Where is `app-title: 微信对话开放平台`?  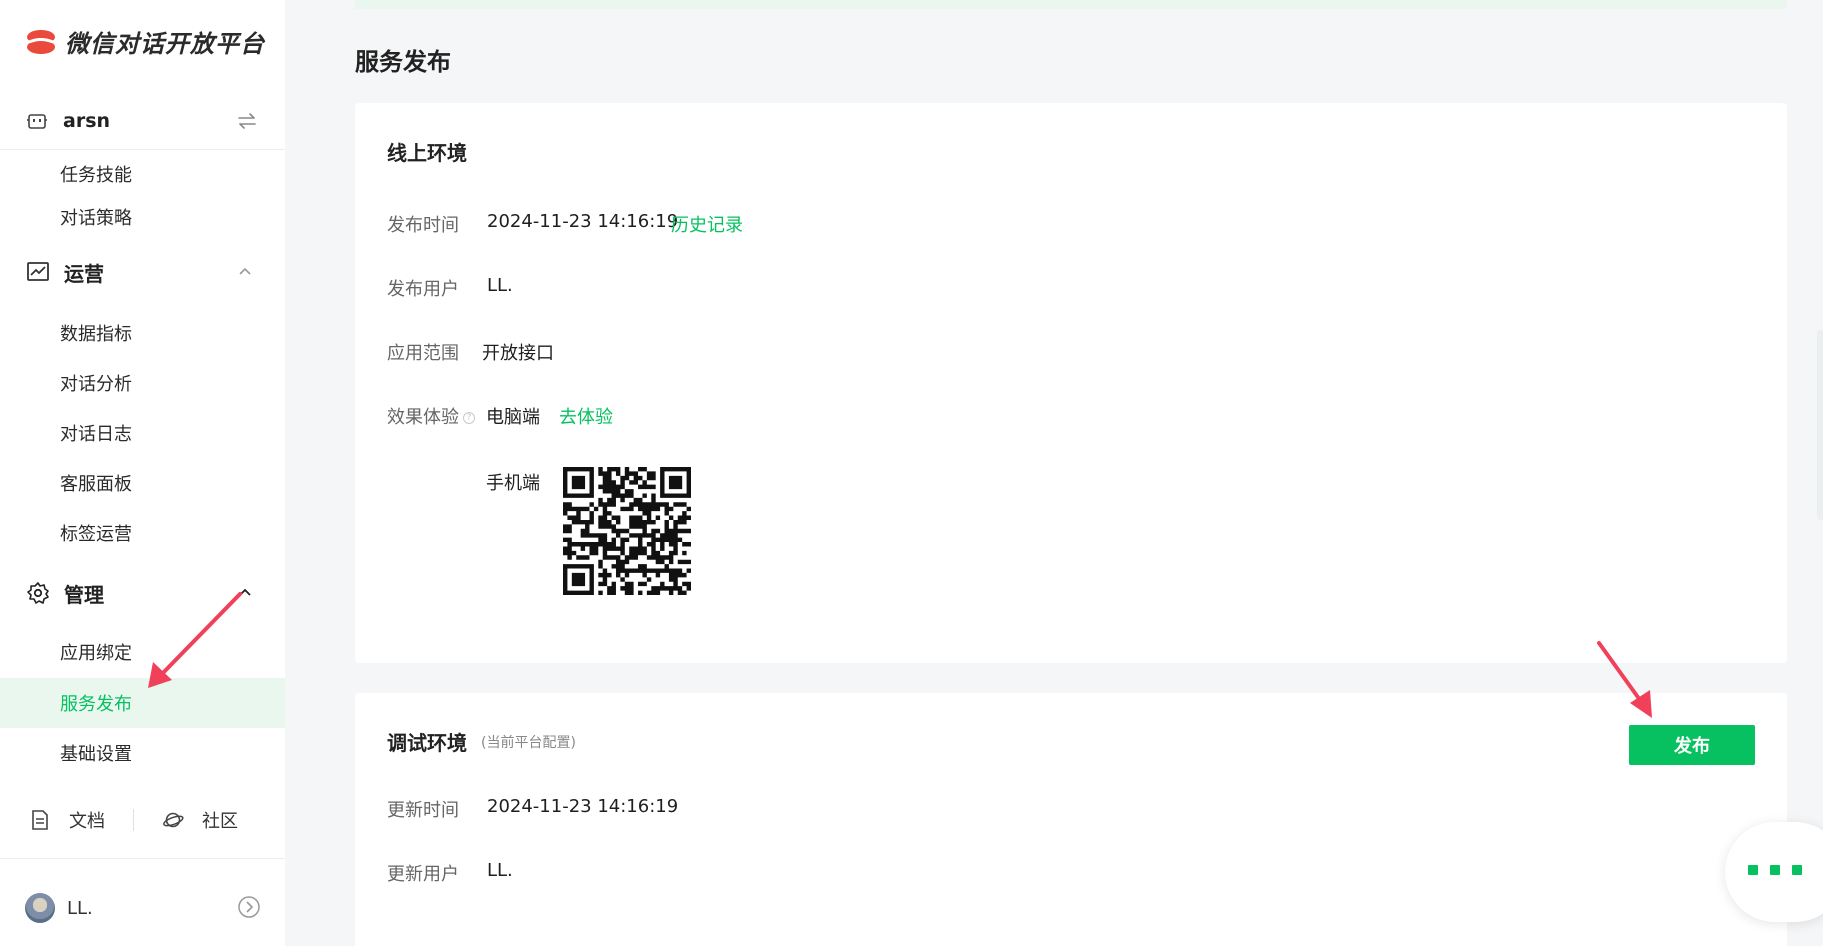 app-title: 微信对话开放平台 is located at coordinates (165, 44).